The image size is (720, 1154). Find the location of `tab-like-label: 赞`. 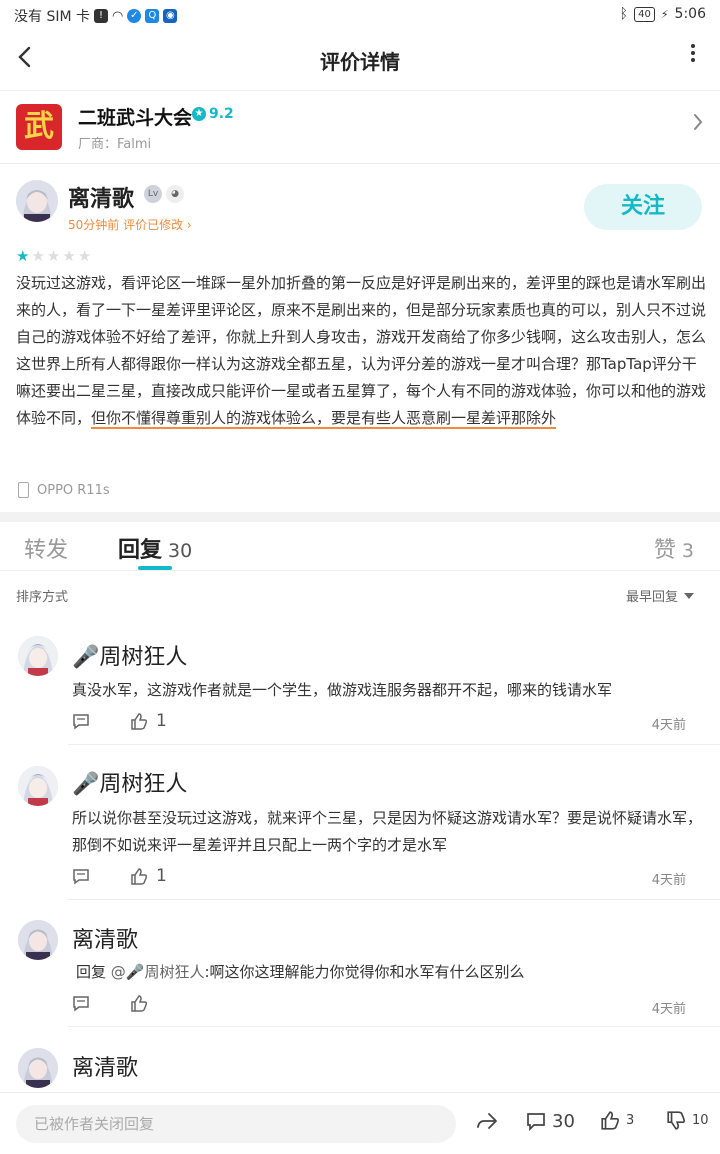

tab-like-label: 赞 is located at coordinates (664, 550).